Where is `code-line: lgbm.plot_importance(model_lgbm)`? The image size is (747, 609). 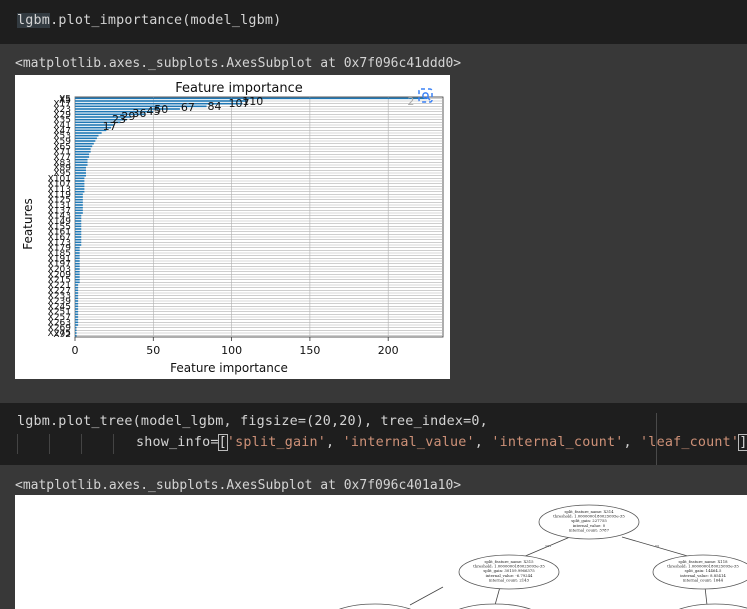
code-line: lgbm.plot_importance(model_lgbm) is located at coordinates (149, 20).